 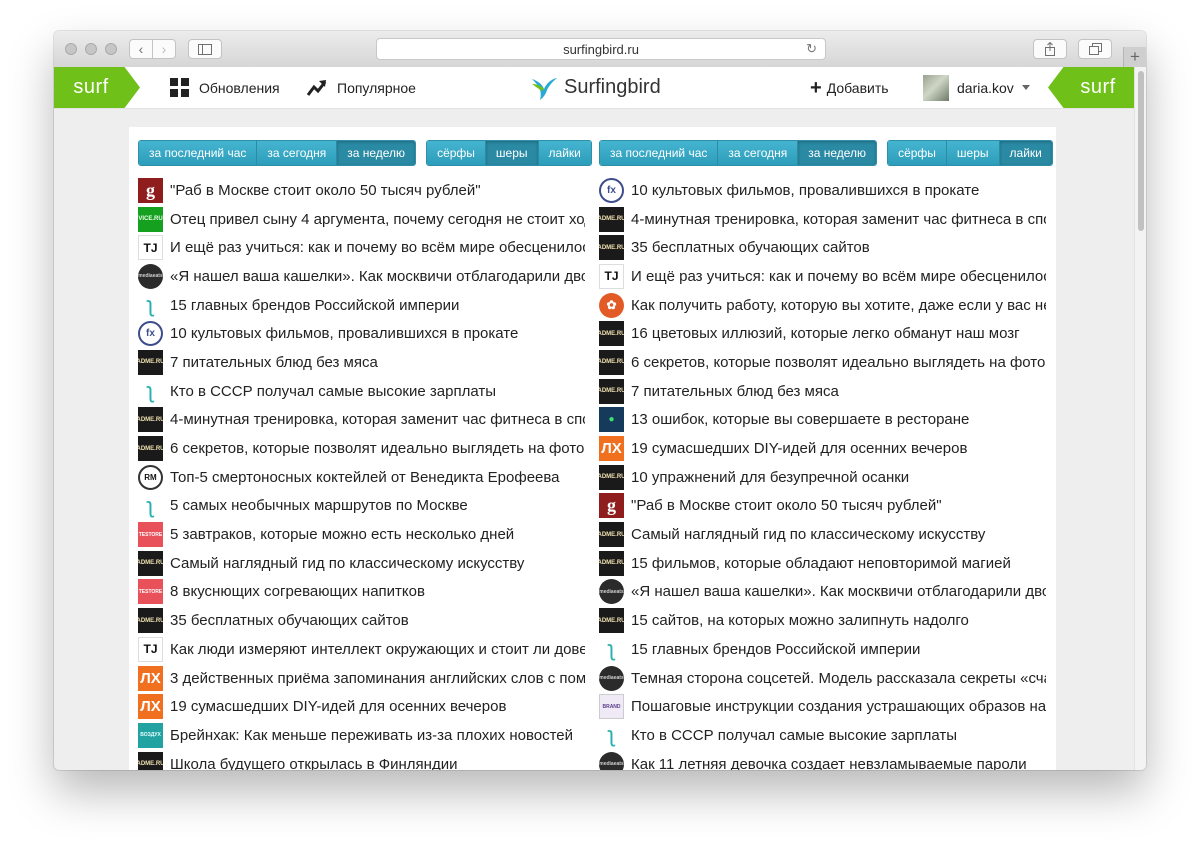 I want to click on left-time-hour: за последний час, so click(x=198, y=153).